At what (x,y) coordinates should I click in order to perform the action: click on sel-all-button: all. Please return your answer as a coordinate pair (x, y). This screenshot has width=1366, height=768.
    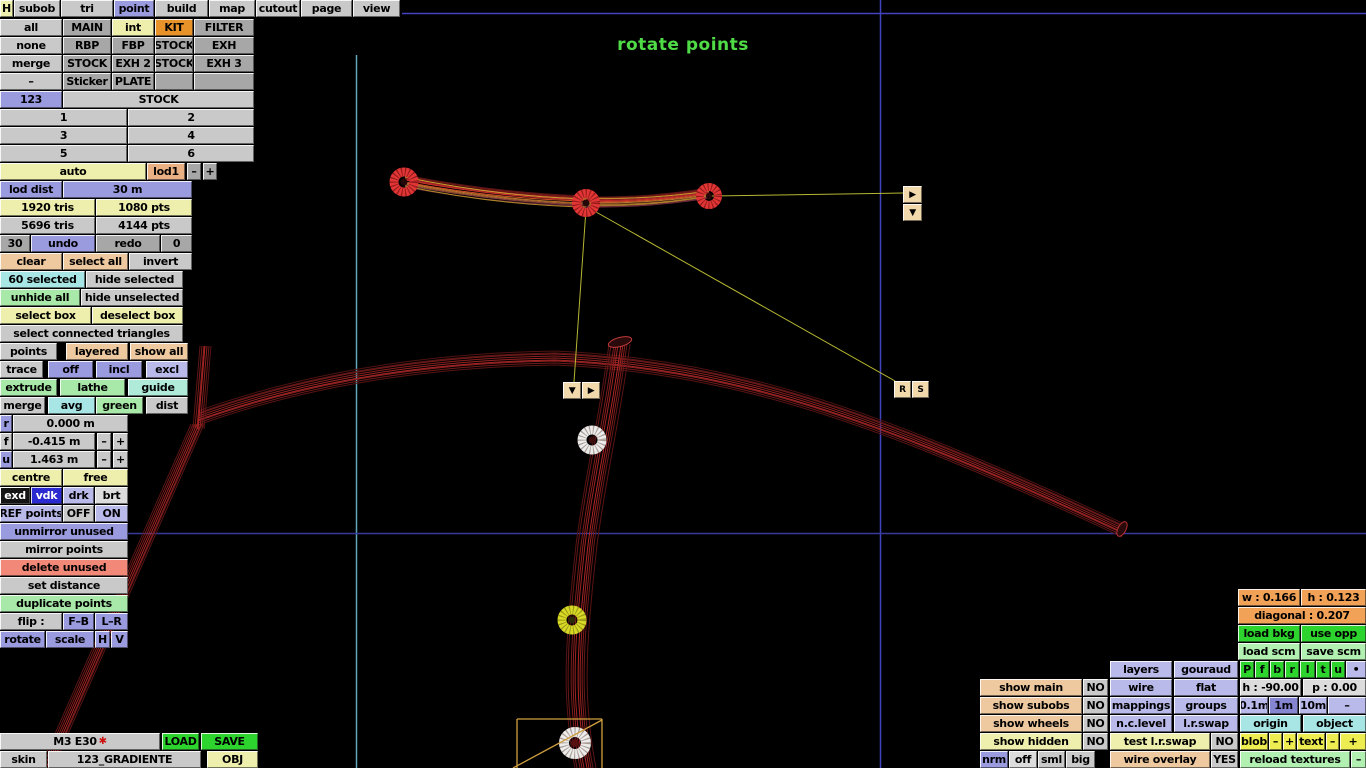
    Looking at the image, I should click on (31, 27).